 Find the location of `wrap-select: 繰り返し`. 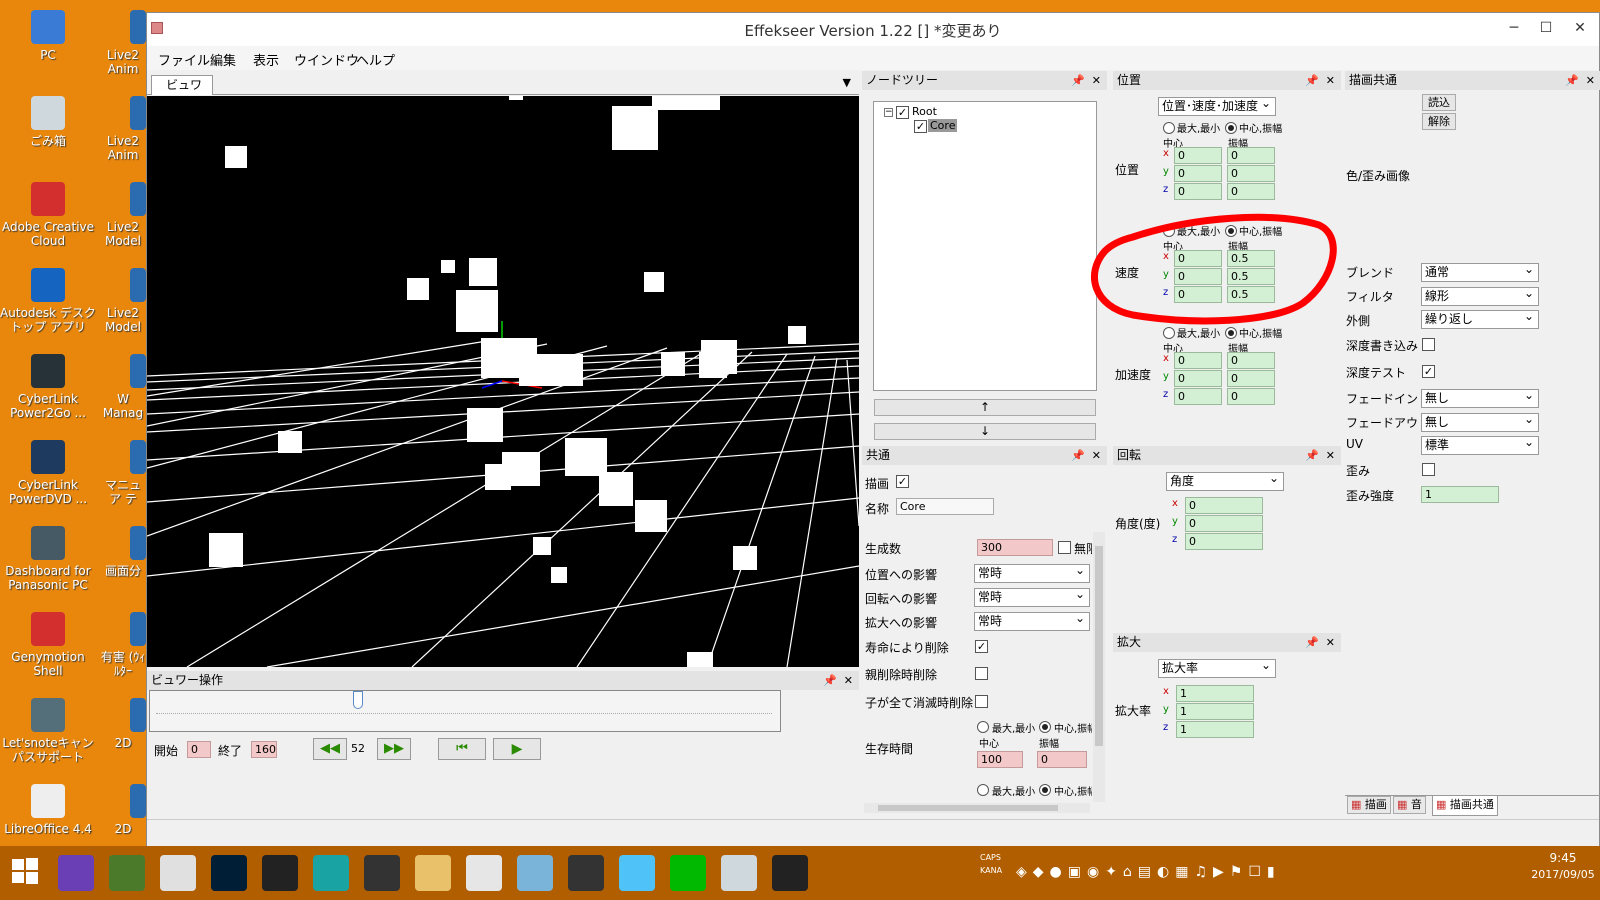

wrap-select: 繰り返し is located at coordinates (1480, 318).